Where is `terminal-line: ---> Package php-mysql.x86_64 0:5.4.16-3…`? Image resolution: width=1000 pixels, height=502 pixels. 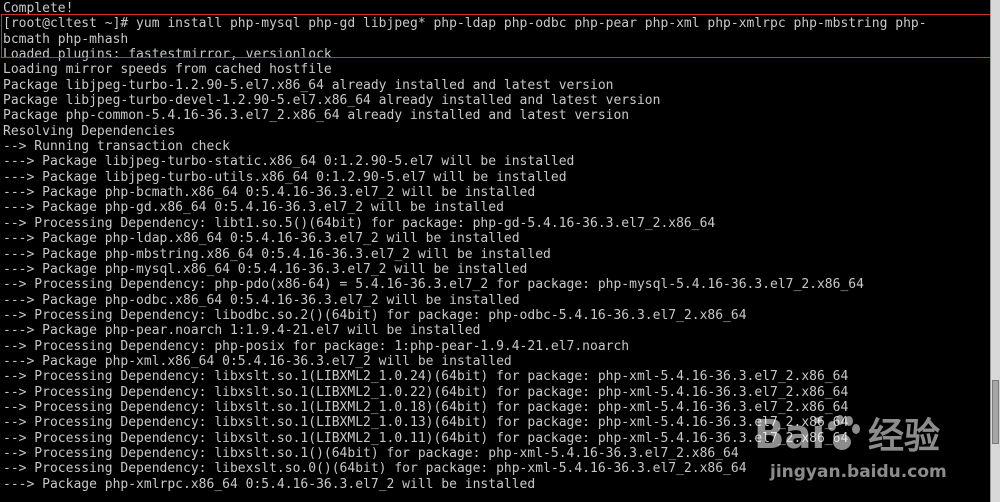 terminal-line: ---> Package php-mysql.x86_64 0:5.4.16-3… is located at coordinates (265, 269).